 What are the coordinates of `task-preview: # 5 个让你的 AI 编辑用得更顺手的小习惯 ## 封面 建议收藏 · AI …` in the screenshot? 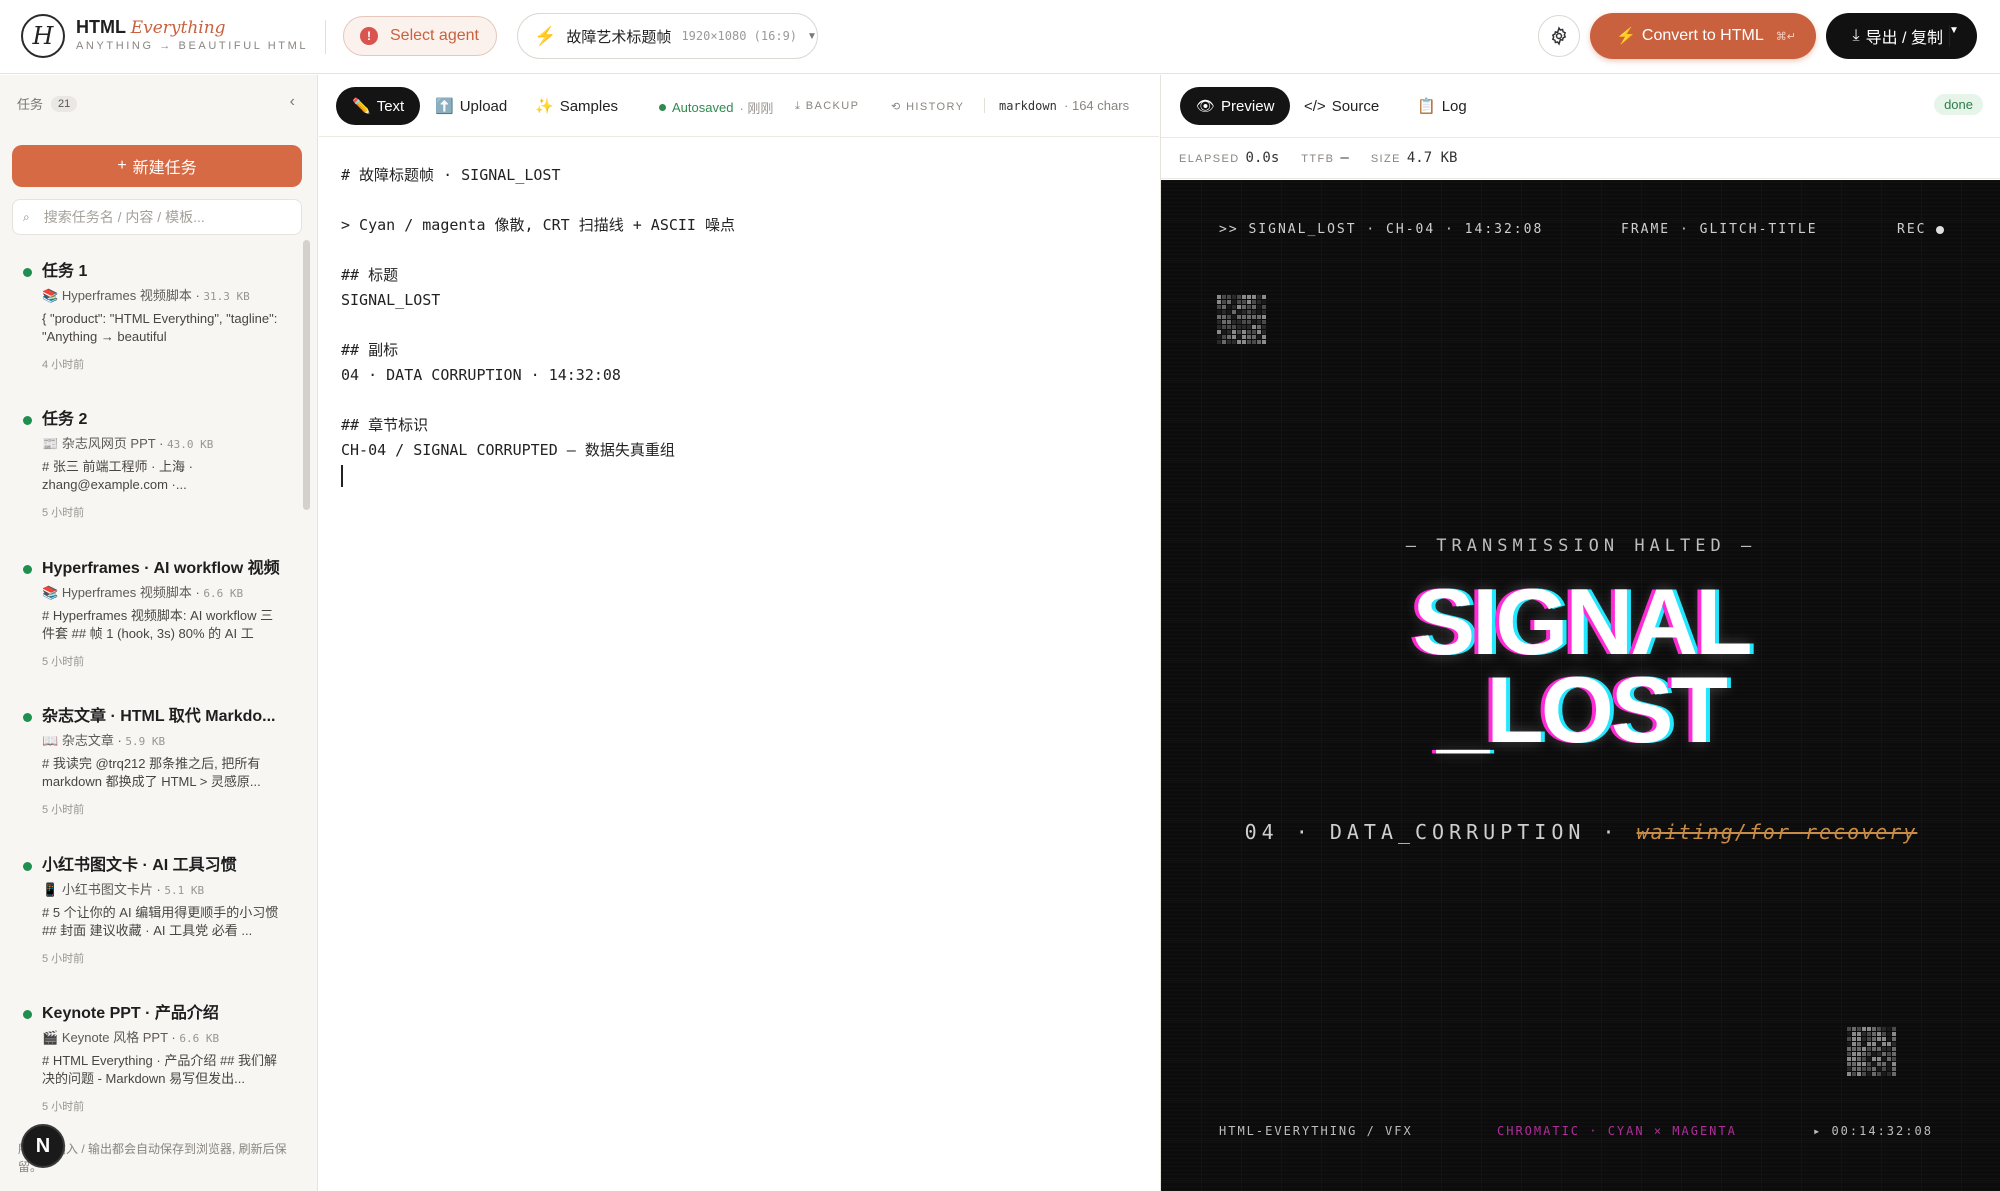 It's located at (160, 921).